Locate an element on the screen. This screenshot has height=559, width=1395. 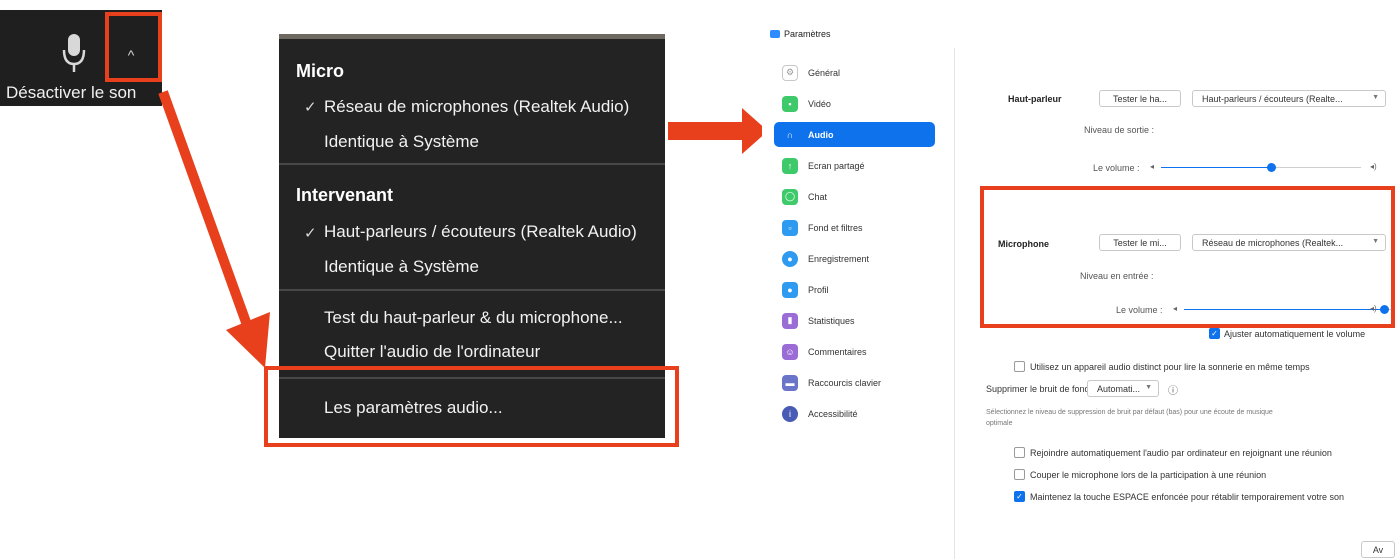
volume-high-icon: ◂) is located at coordinates (1373, 166).